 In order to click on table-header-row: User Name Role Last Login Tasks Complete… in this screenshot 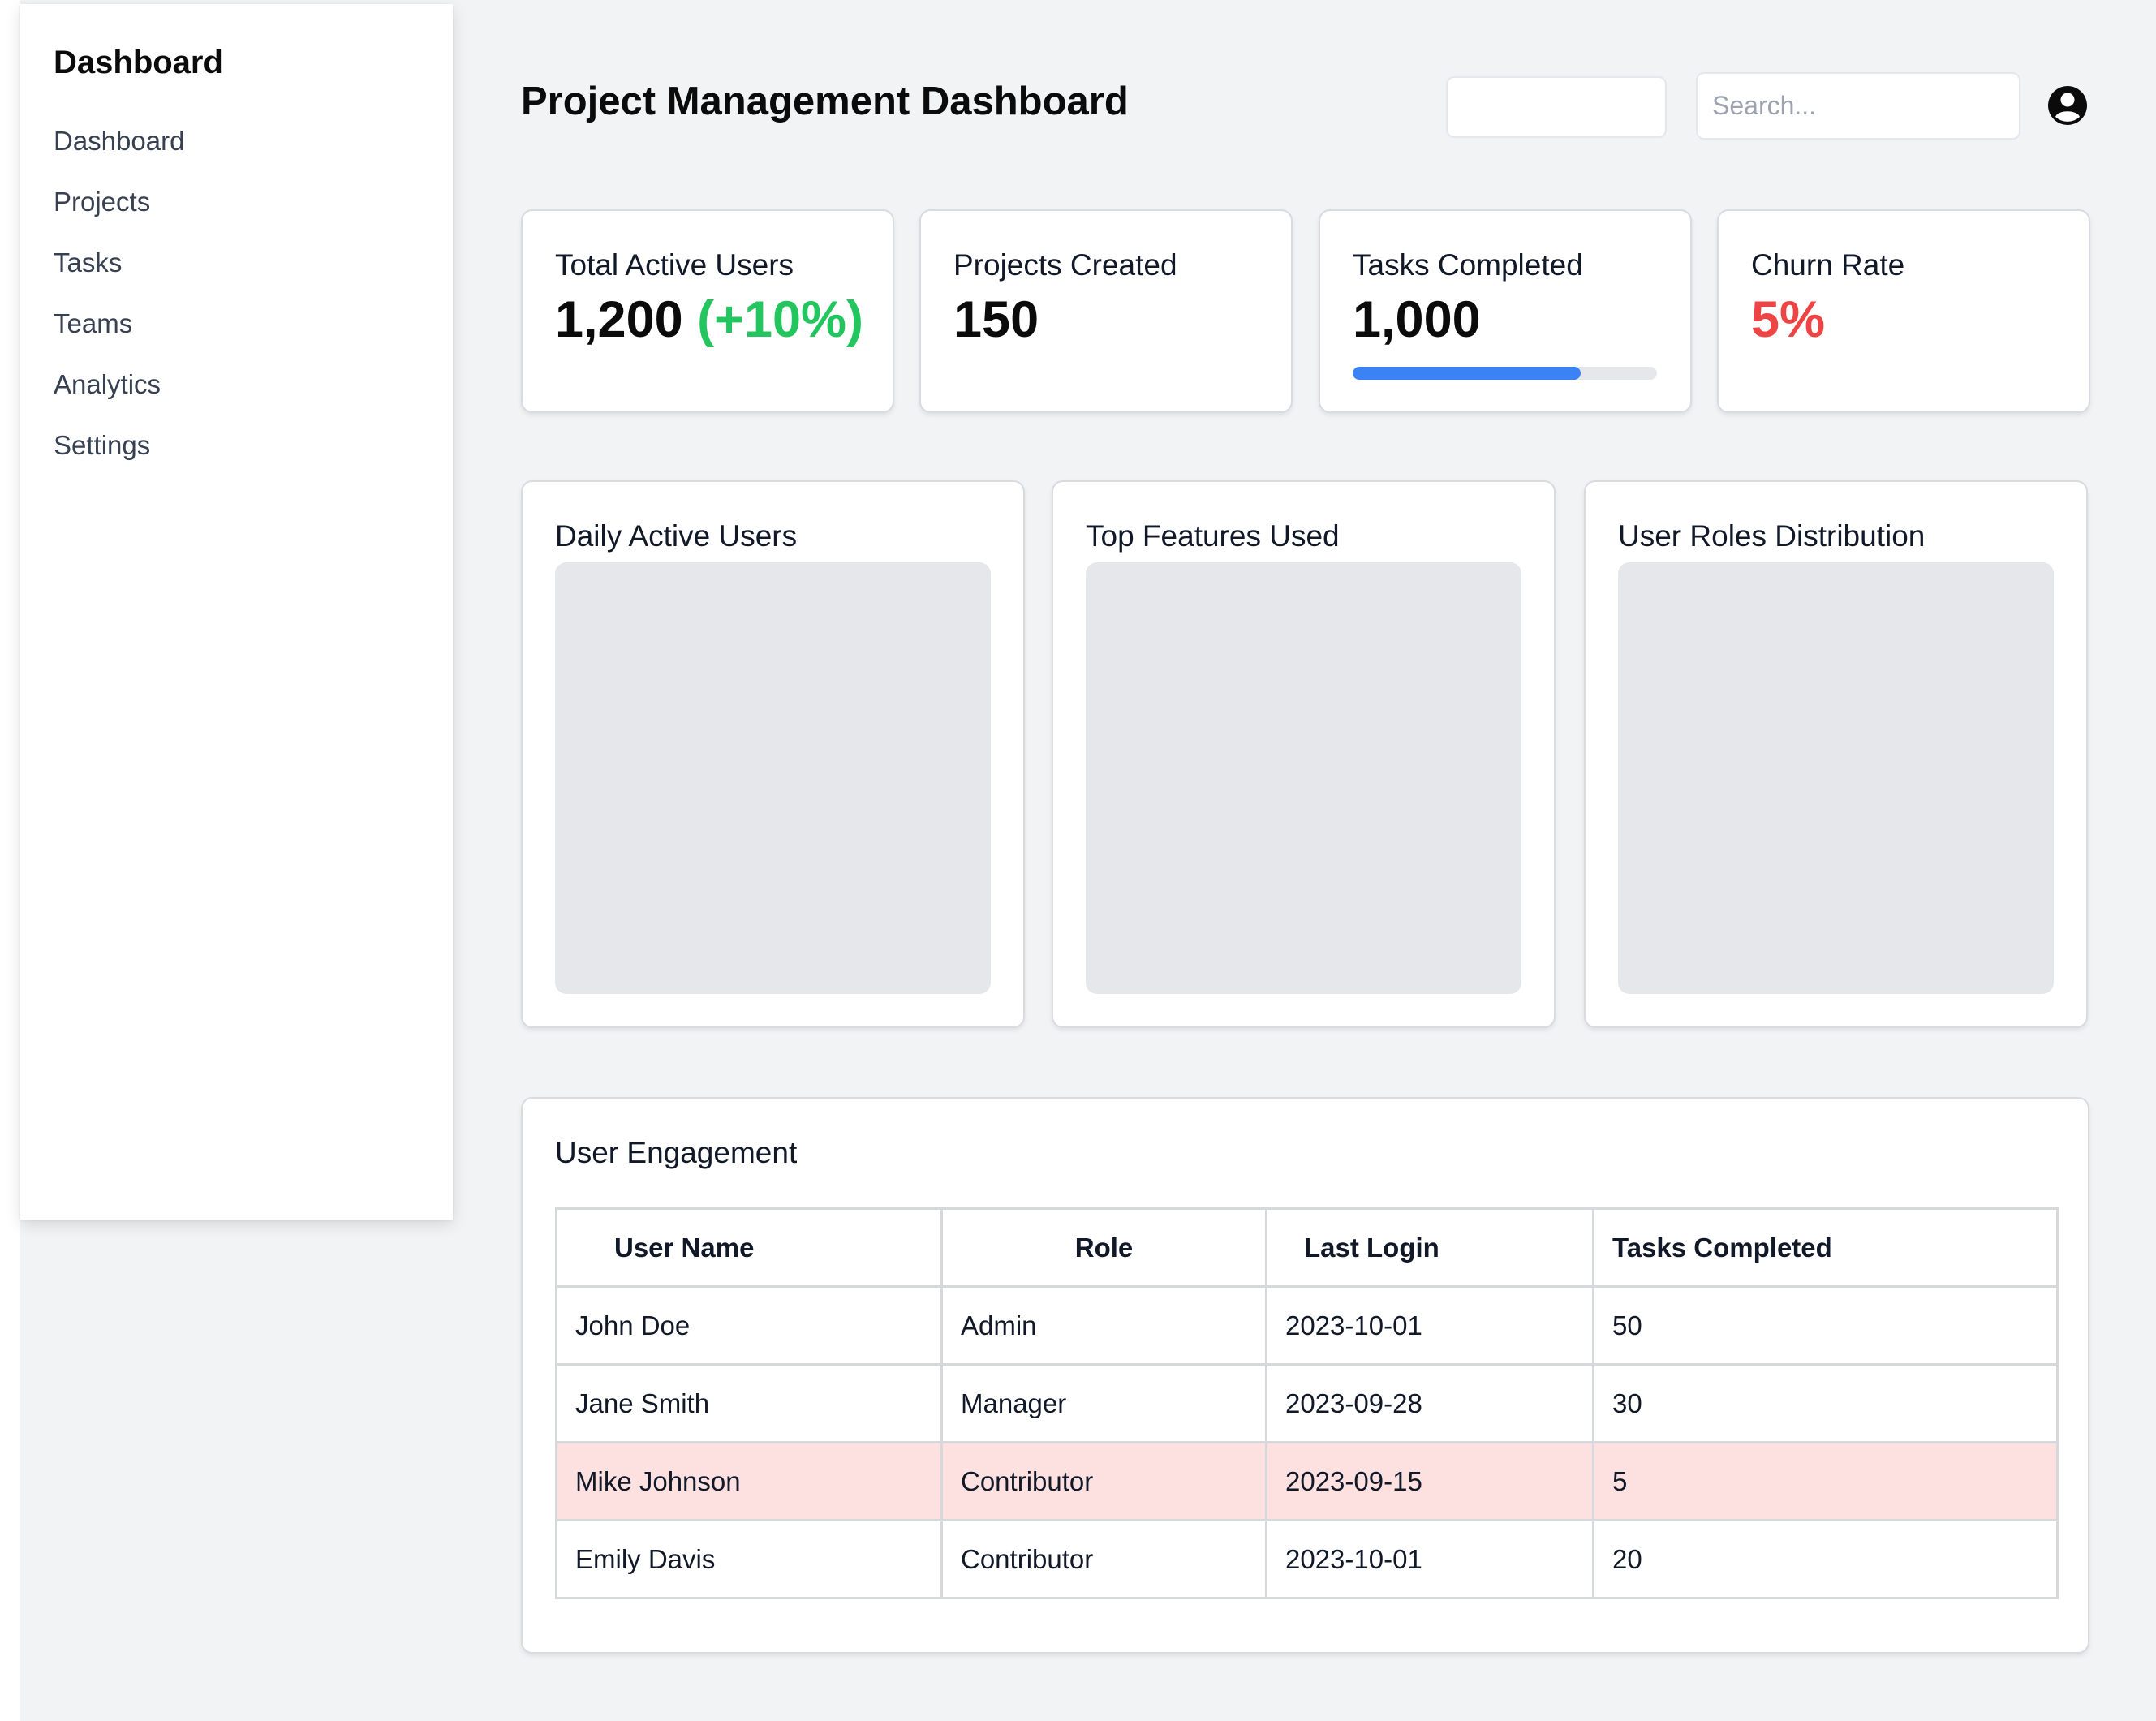, I will do `click(1307, 1247)`.